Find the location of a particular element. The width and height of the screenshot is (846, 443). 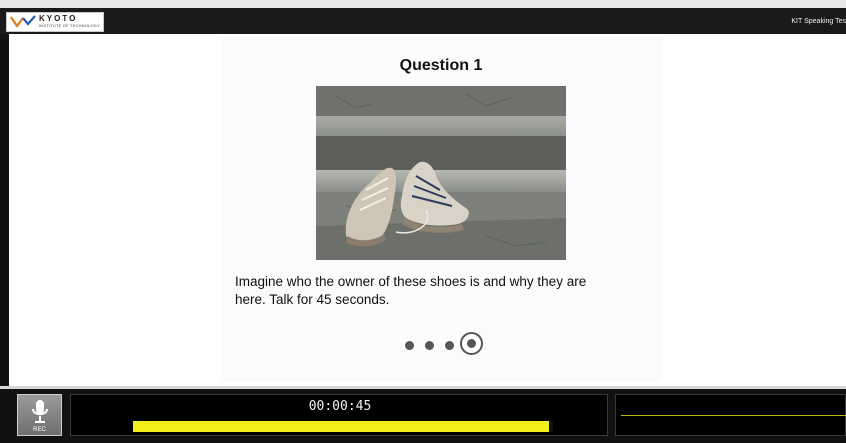

institute-logo: KYOTO INSTITUTE OF TECHNOLOGY is located at coordinates (55, 22).